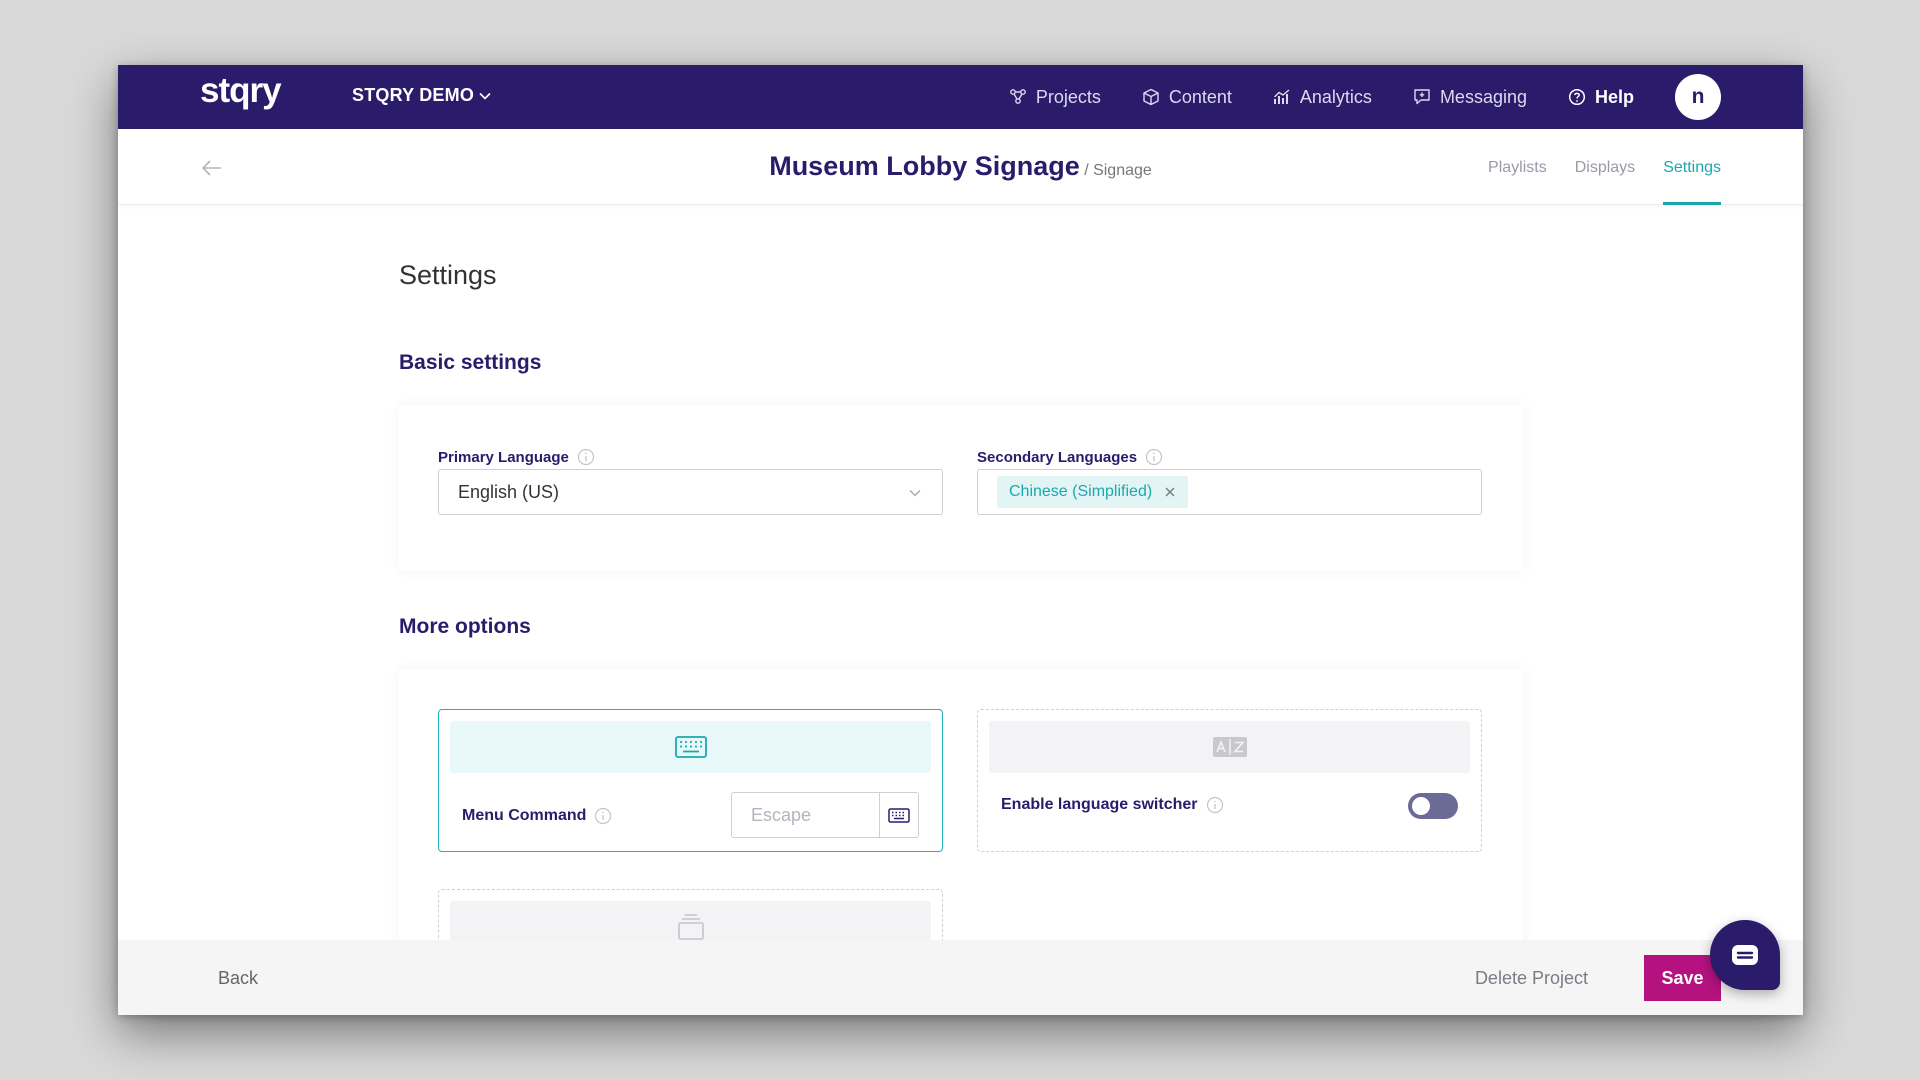 The width and height of the screenshot is (1920, 1080). Describe the element at coordinates (1517, 167) in the screenshot. I see `tab-playlists: Playlists` at that location.